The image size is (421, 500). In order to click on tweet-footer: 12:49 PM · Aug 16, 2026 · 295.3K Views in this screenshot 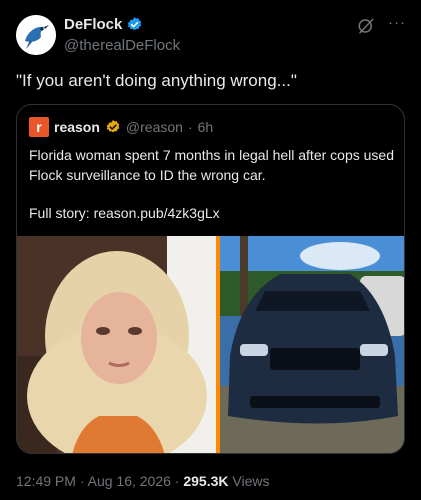, I will do `click(143, 481)`.